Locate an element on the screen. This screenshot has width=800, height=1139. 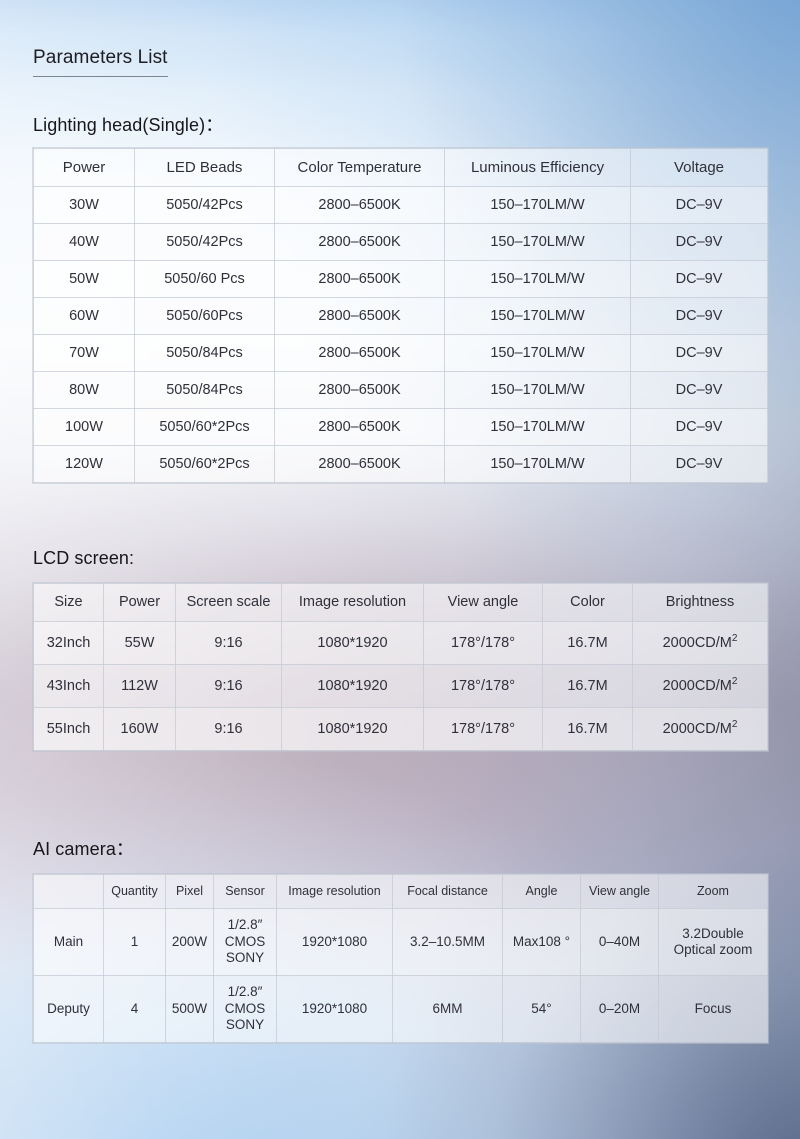
column-header-color-temperature: Color Temperature is located at coordinates (359, 168).